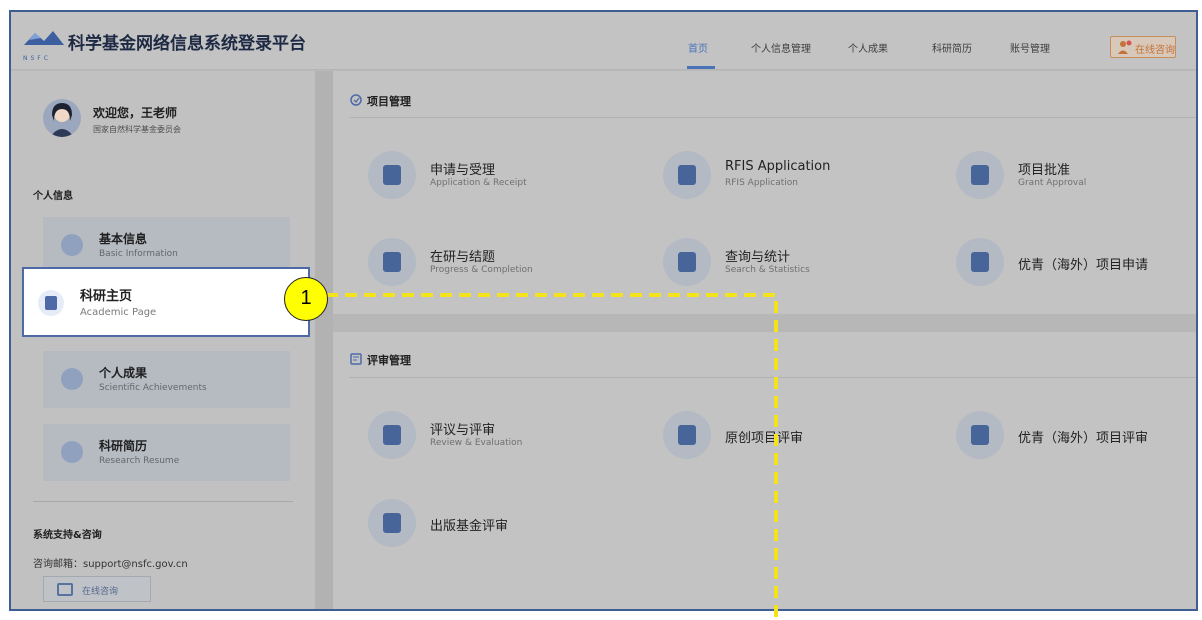 This screenshot has width=1202, height=620. I want to click on step-number-badge: 1, so click(306, 299).